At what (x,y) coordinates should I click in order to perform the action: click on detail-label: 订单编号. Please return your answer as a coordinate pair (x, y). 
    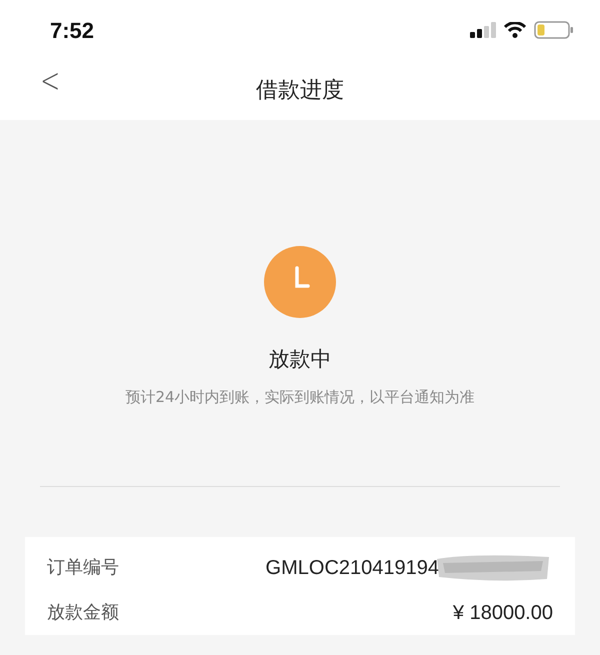
    Looking at the image, I should click on (83, 568).